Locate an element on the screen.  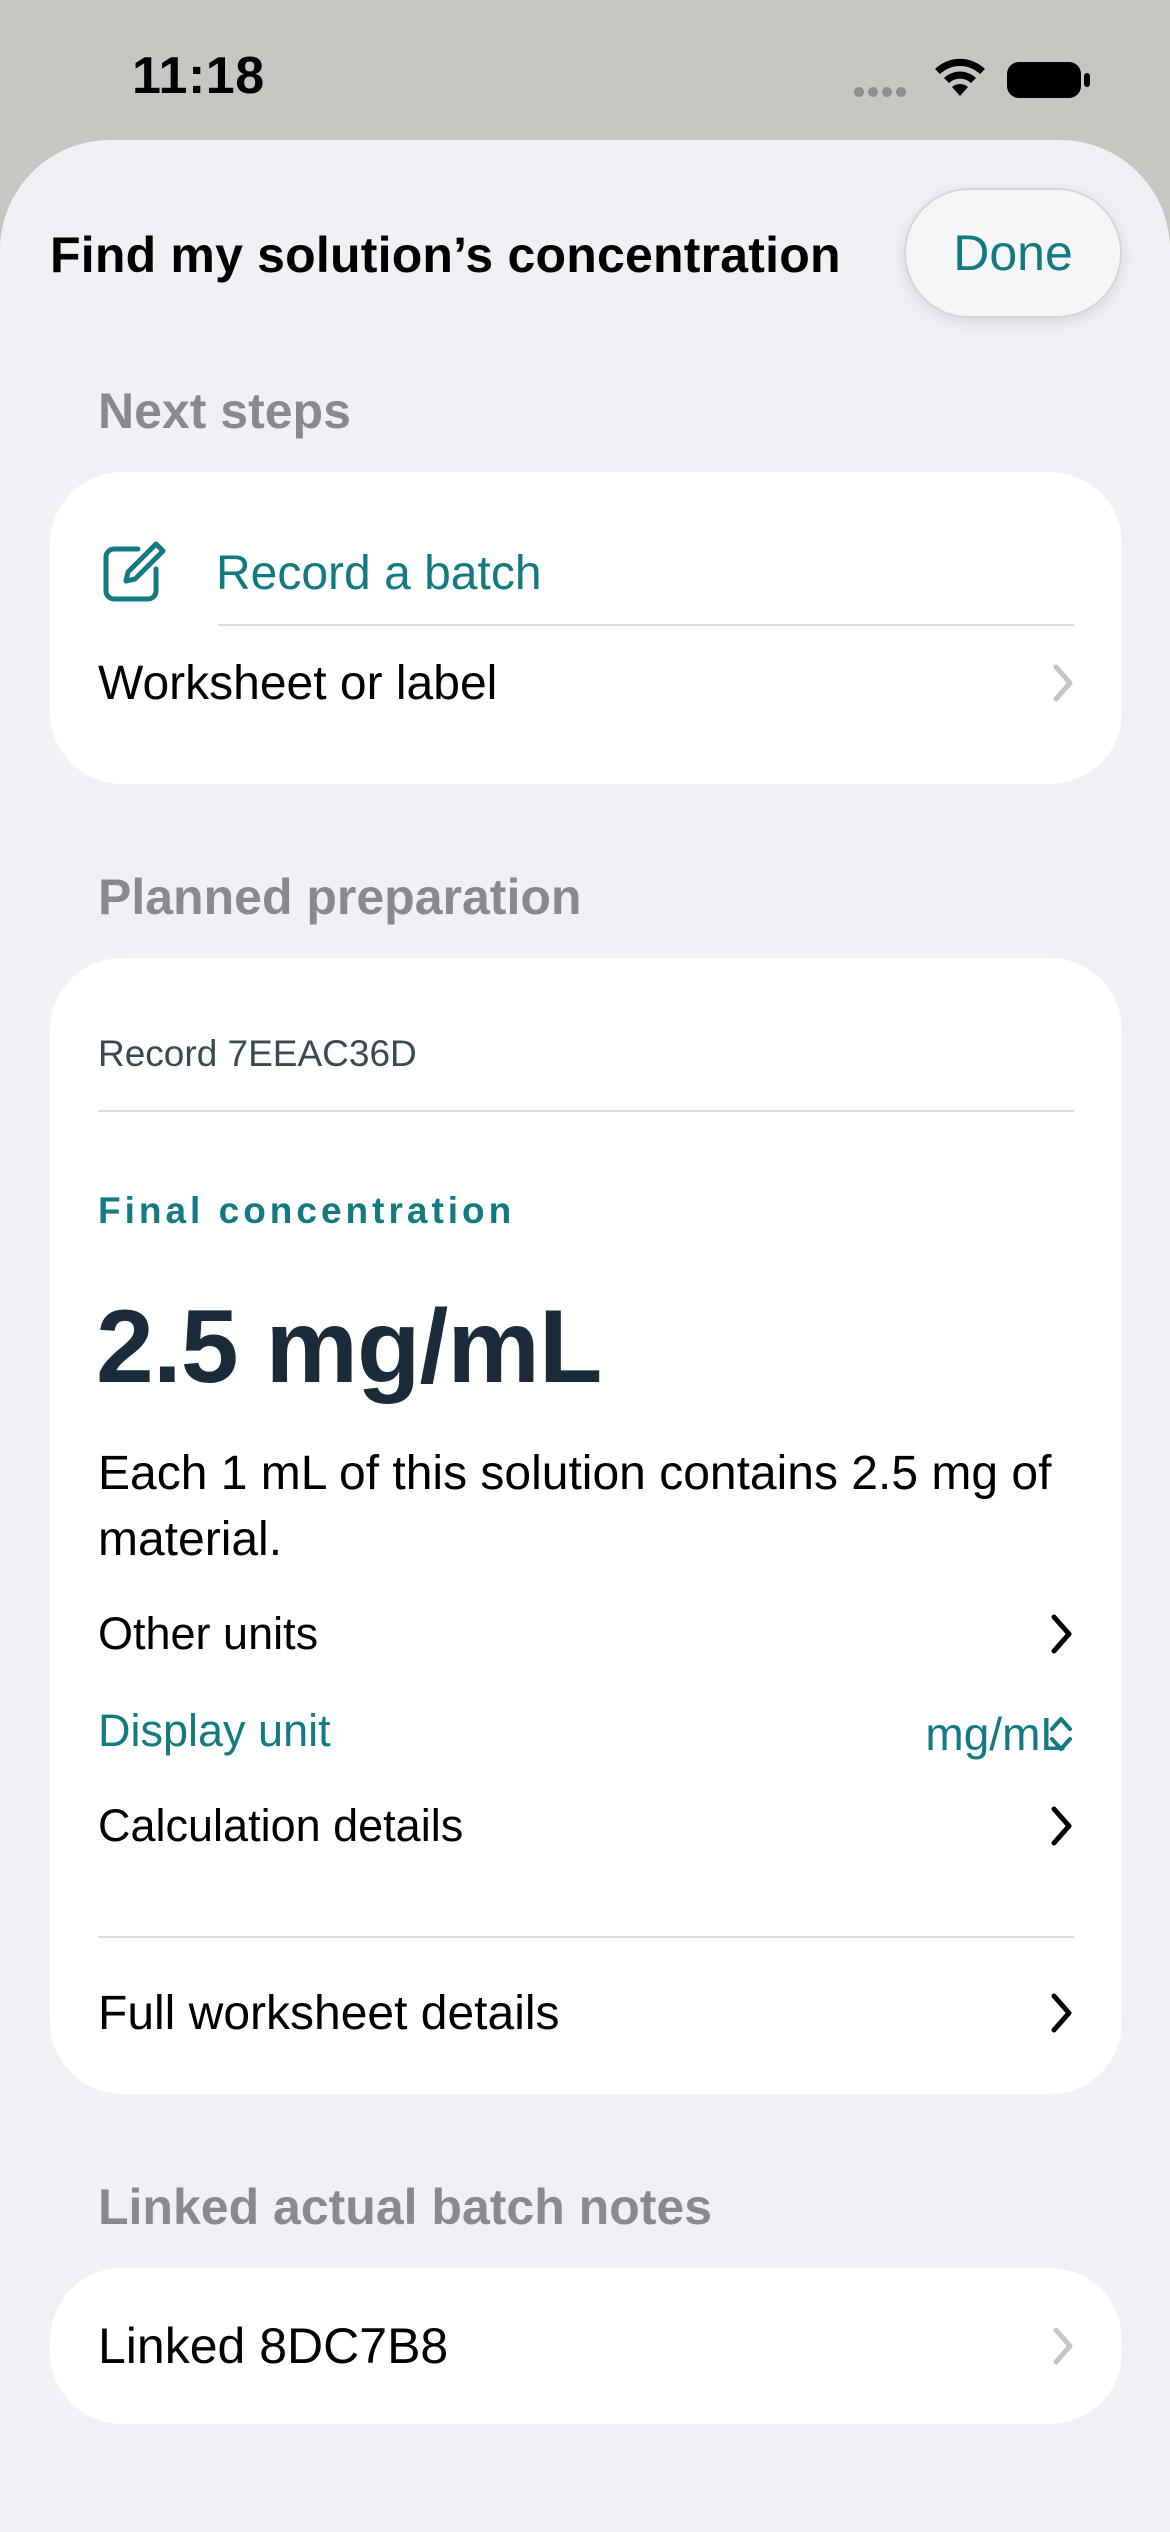
full-worksheet-details-row: Full worksheet details is located at coordinates (586, 2013).